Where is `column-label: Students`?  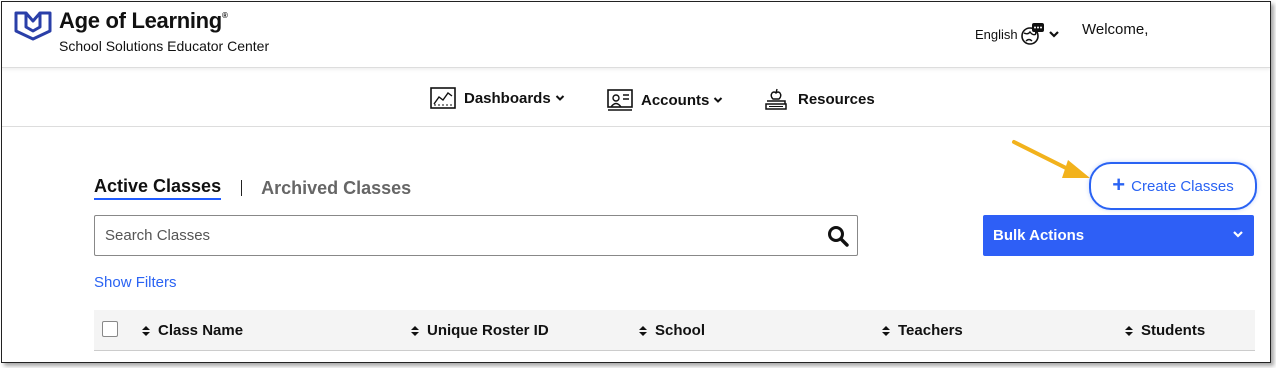 column-label: Students is located at coordinates (1173, 330).